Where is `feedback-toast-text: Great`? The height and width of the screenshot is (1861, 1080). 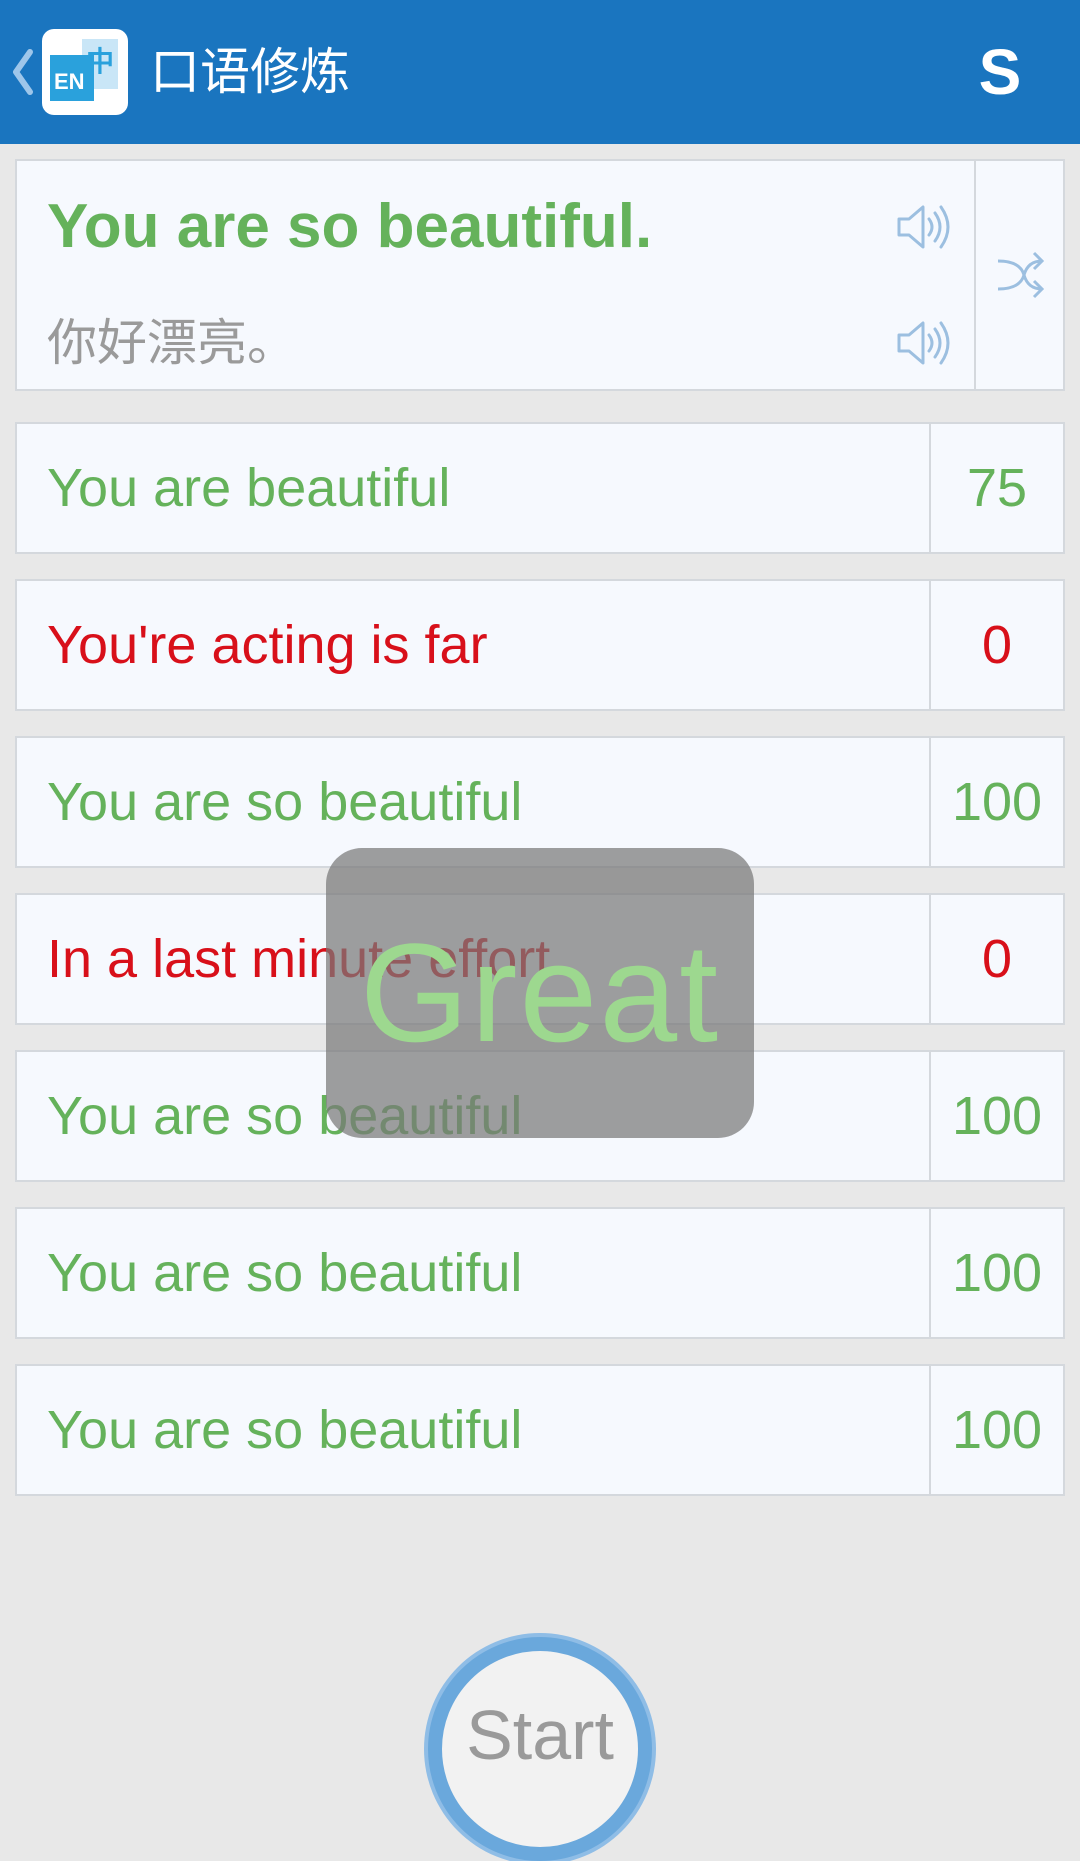
feedback-toast-text: Great is located at coordinates (540, 992).